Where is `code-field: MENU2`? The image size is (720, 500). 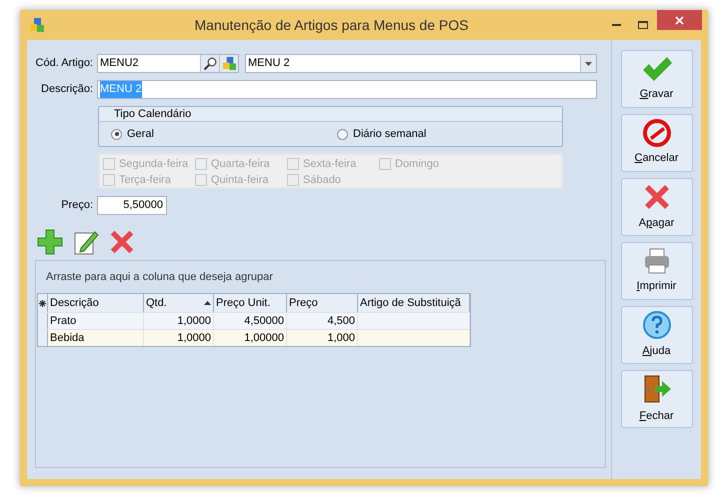
code-field: MENU2 is located at coordinates (168, 63).